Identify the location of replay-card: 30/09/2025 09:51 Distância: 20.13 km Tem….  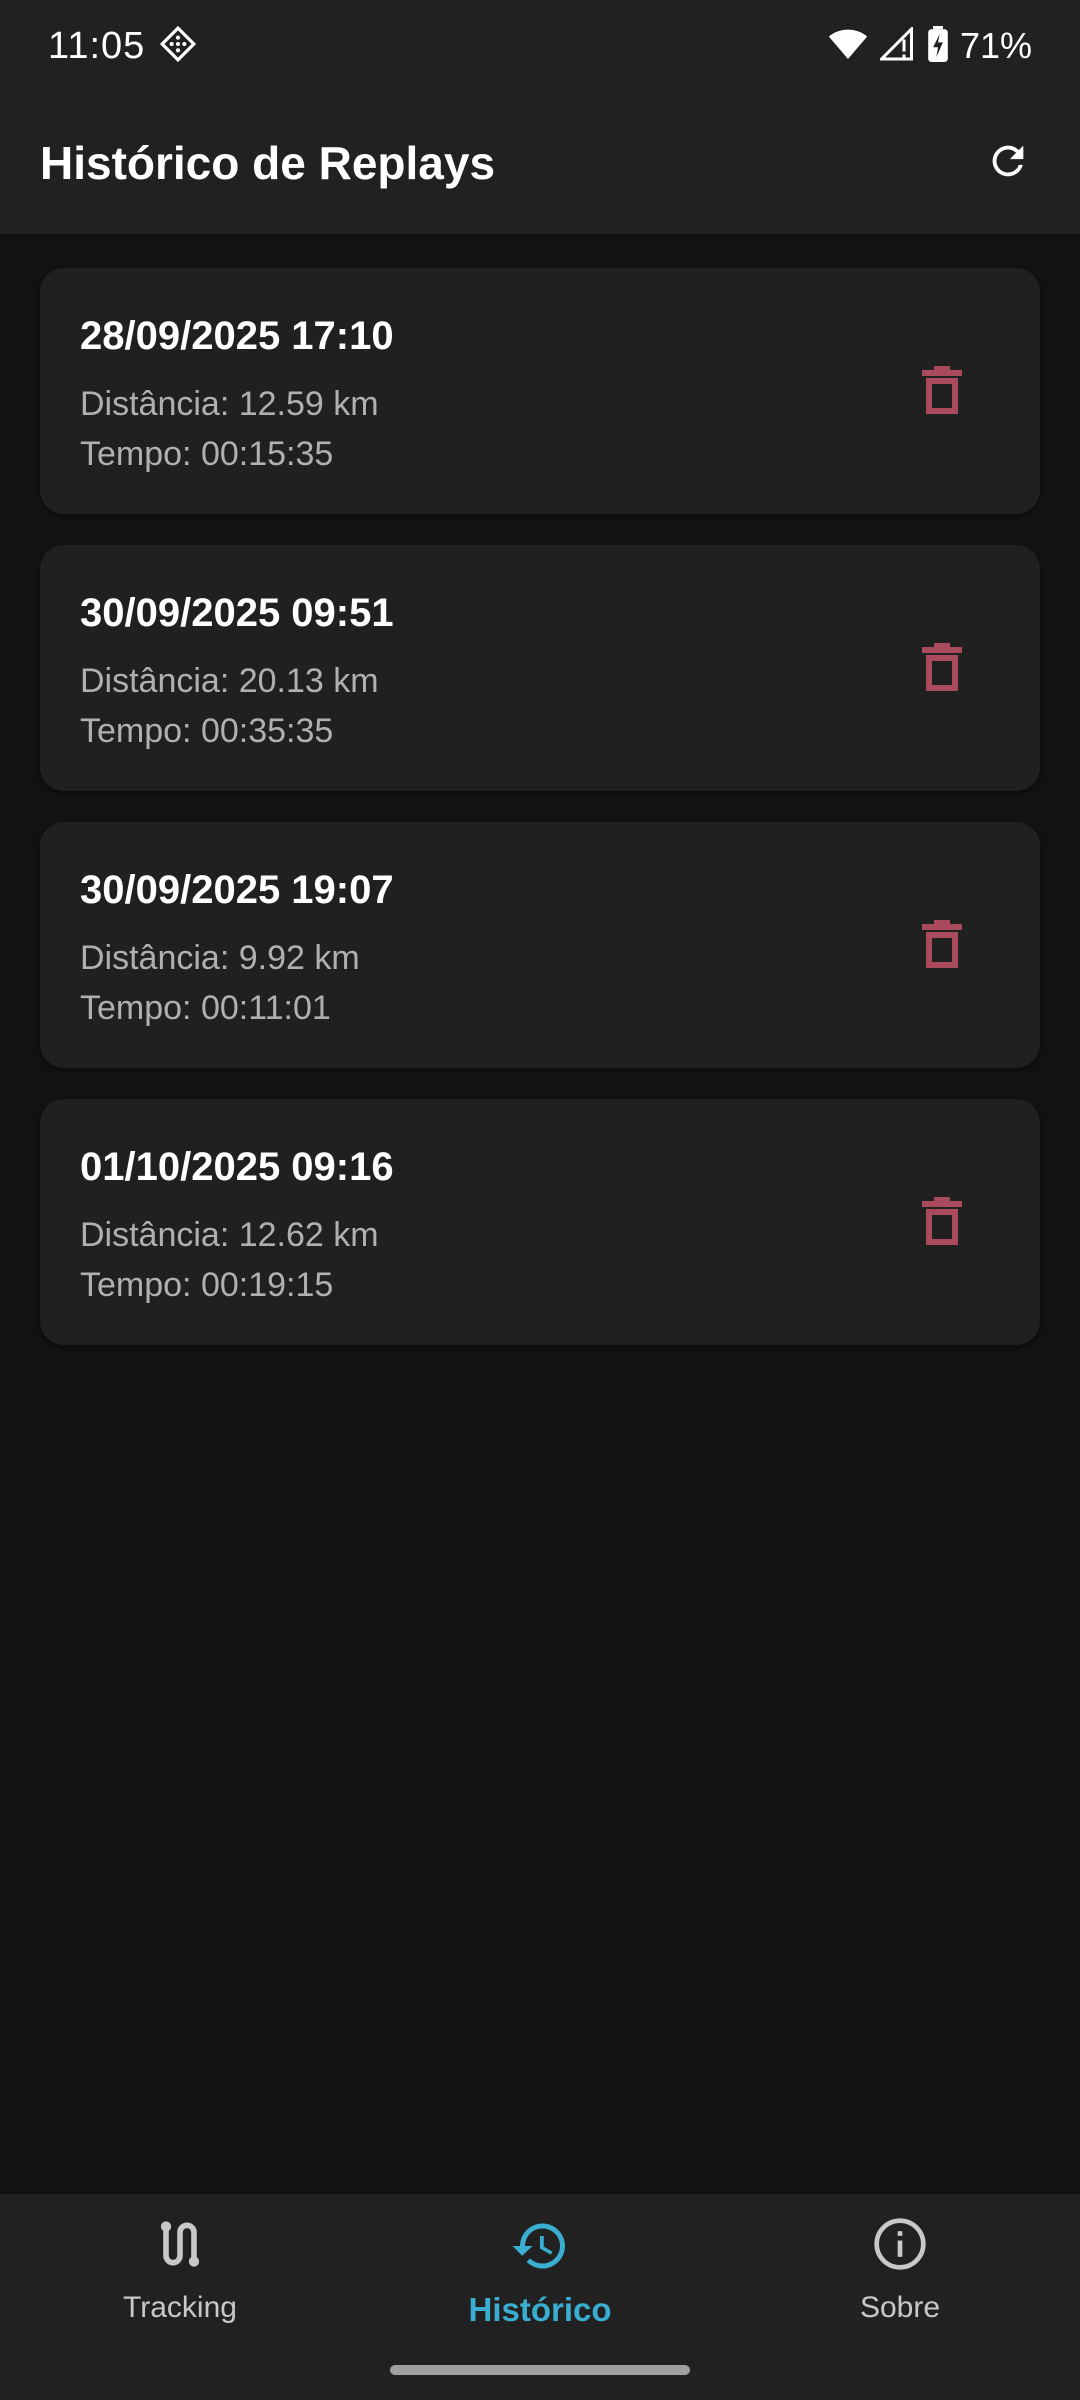
(540, 668).